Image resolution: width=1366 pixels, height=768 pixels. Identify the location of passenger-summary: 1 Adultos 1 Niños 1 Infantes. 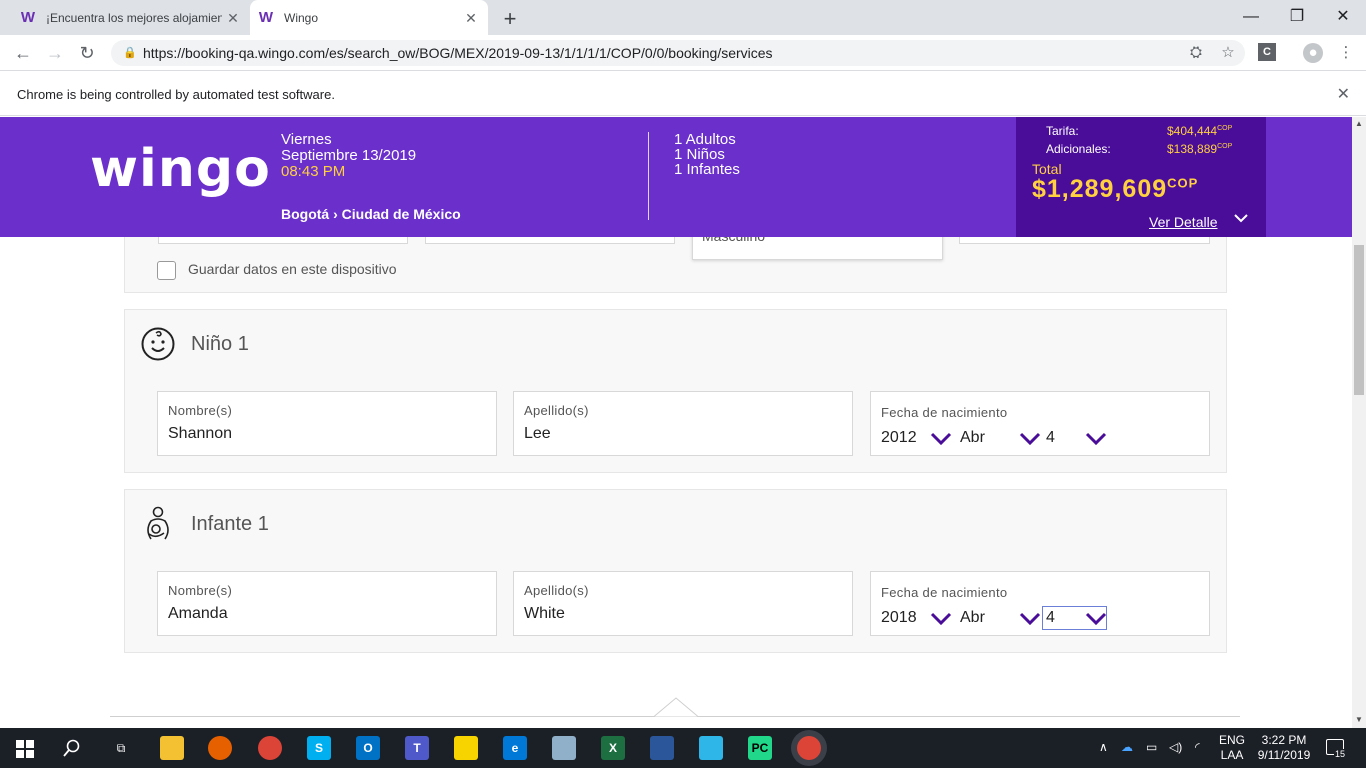
(707, 154).